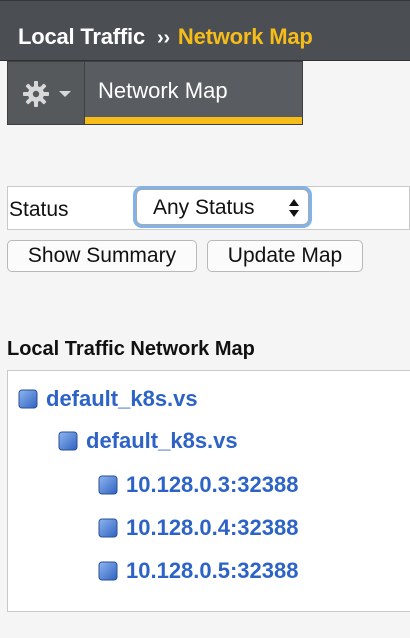 The width and height of the screenshot is (410, 638). I want to click on active-tab-indicator, so click(193, 120).